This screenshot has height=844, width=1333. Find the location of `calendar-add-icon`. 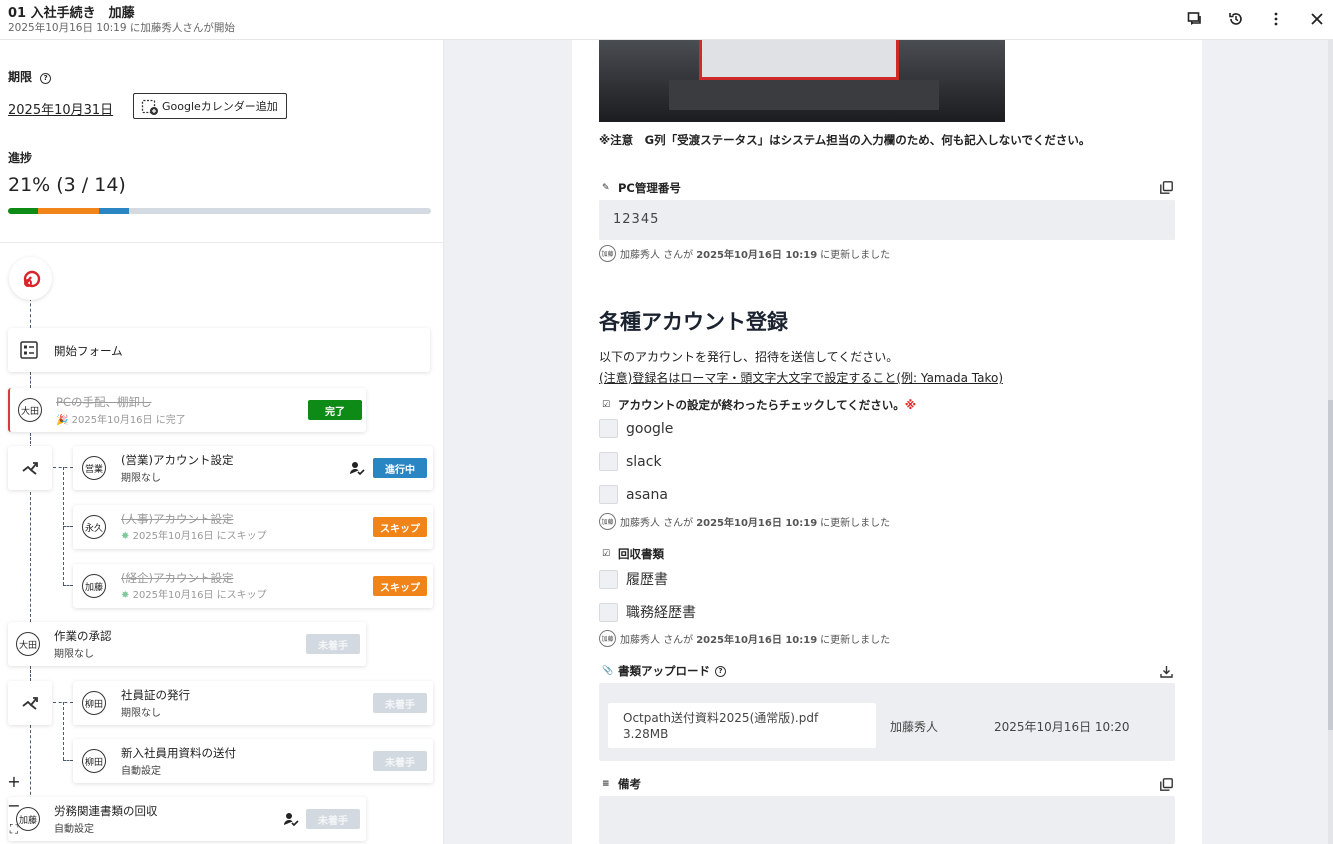

calendar-add-icon is located at coordinates (149, 107).